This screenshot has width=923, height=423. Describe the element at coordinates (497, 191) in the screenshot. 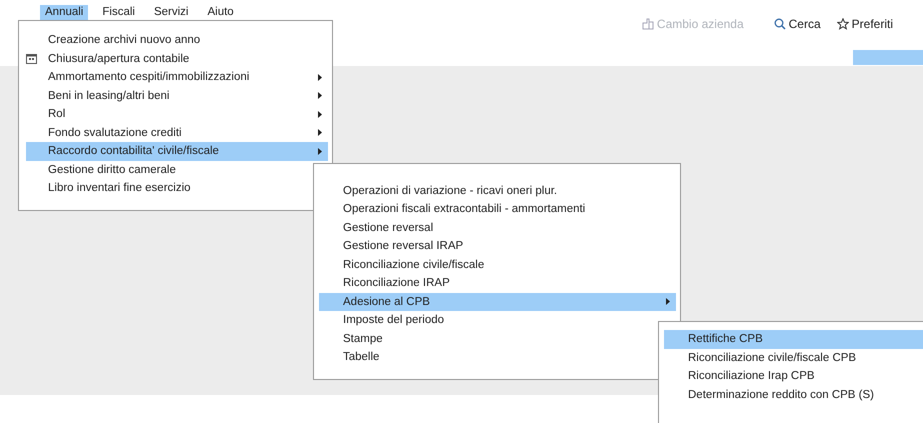

I see `menu-item: Operazioni di variazione - ricavi oneri plur.` at that location.